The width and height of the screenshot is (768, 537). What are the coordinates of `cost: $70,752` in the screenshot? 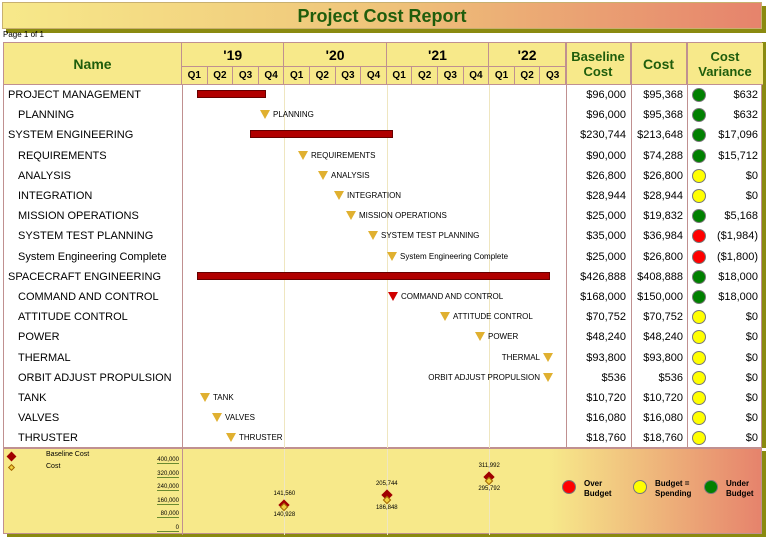 It's located at (663, 317).